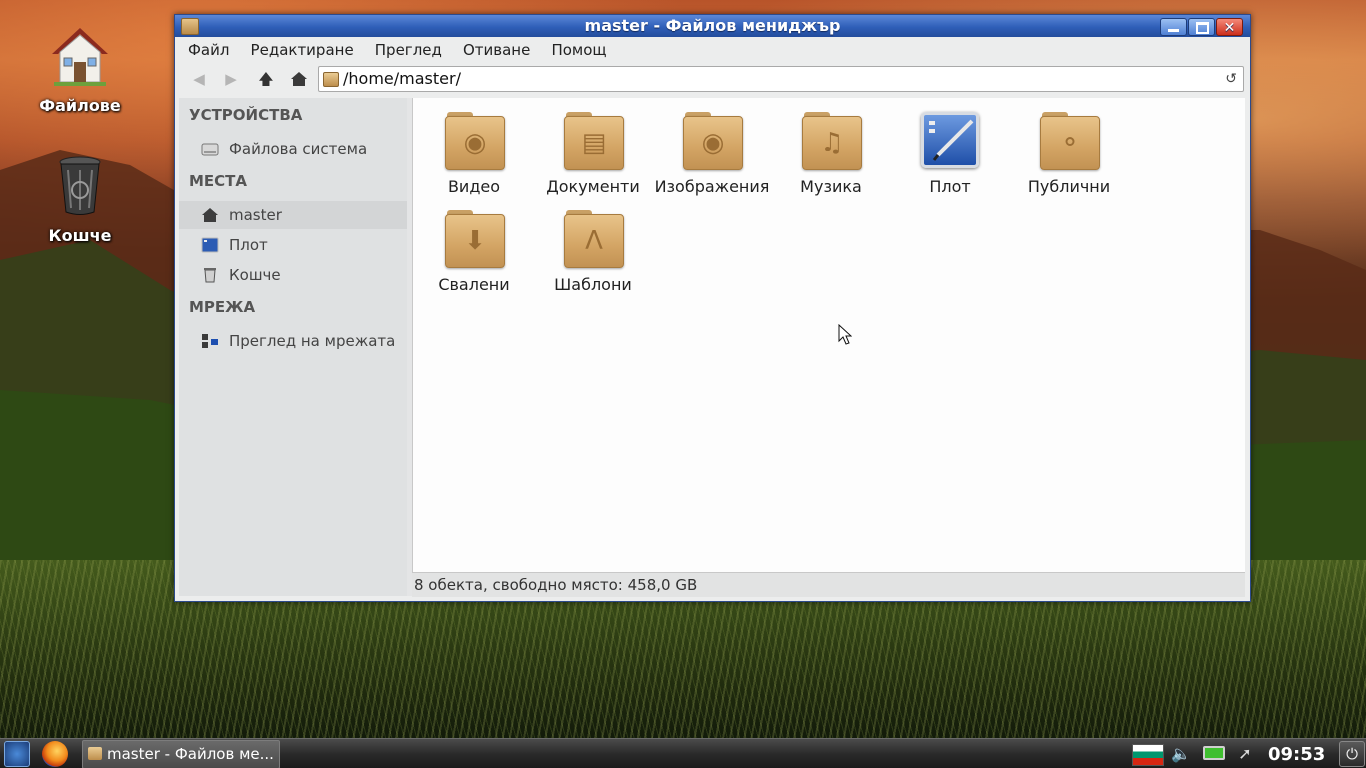  I want to click on maximize-button, so click(1201, 27).